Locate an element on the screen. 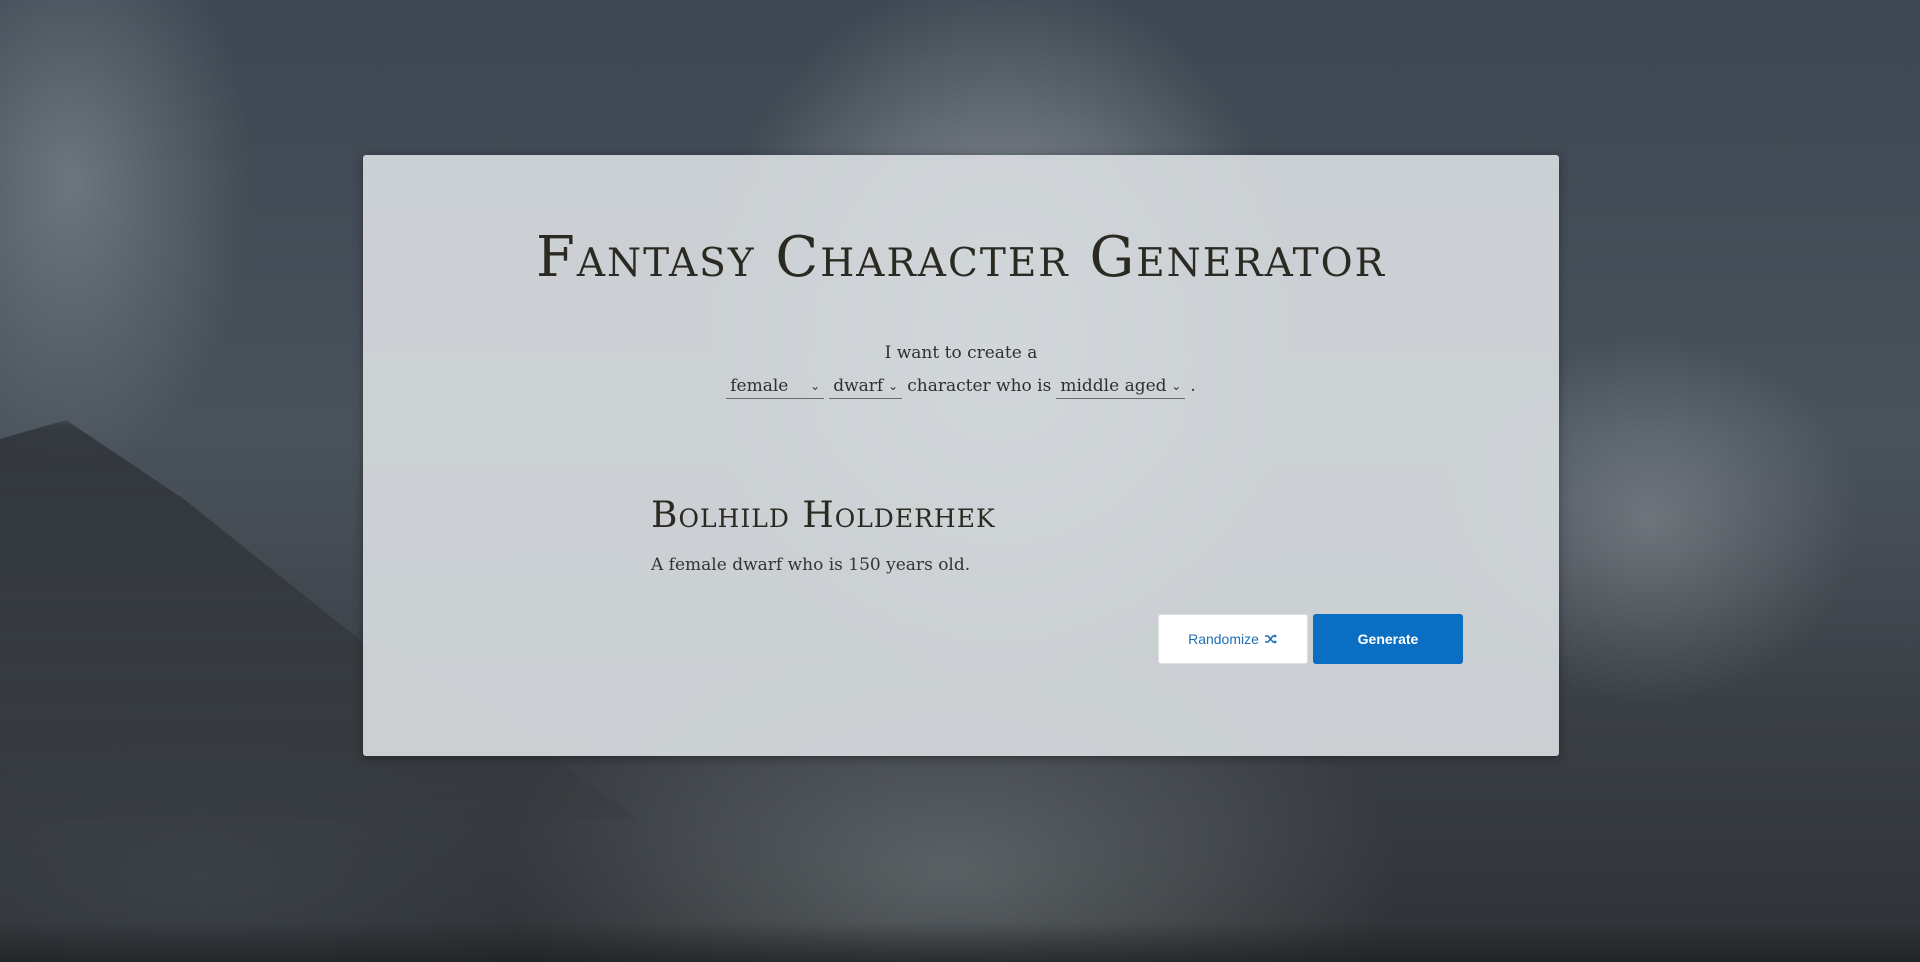 The image size is (1920, 962). shuffle-icon is located at coordinates (1271, 639).